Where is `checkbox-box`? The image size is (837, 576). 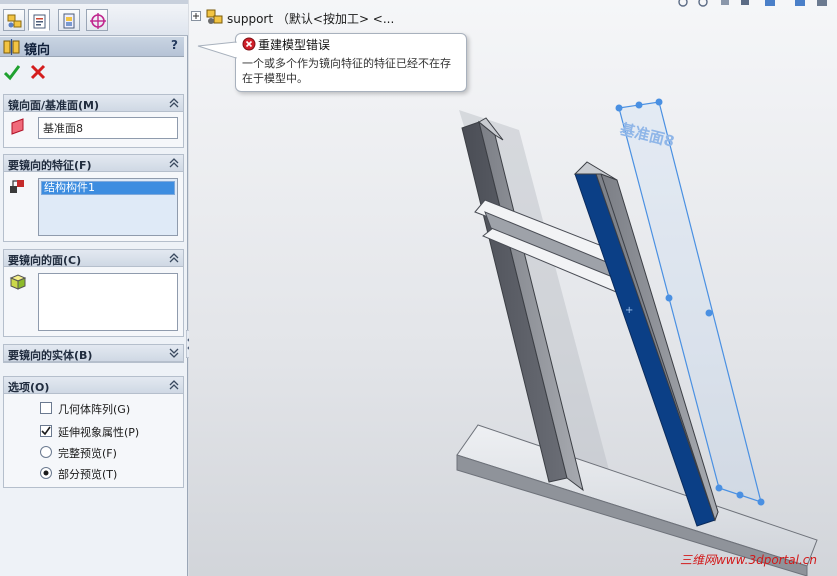 checkbox-box is located at coordinates (46, 408).